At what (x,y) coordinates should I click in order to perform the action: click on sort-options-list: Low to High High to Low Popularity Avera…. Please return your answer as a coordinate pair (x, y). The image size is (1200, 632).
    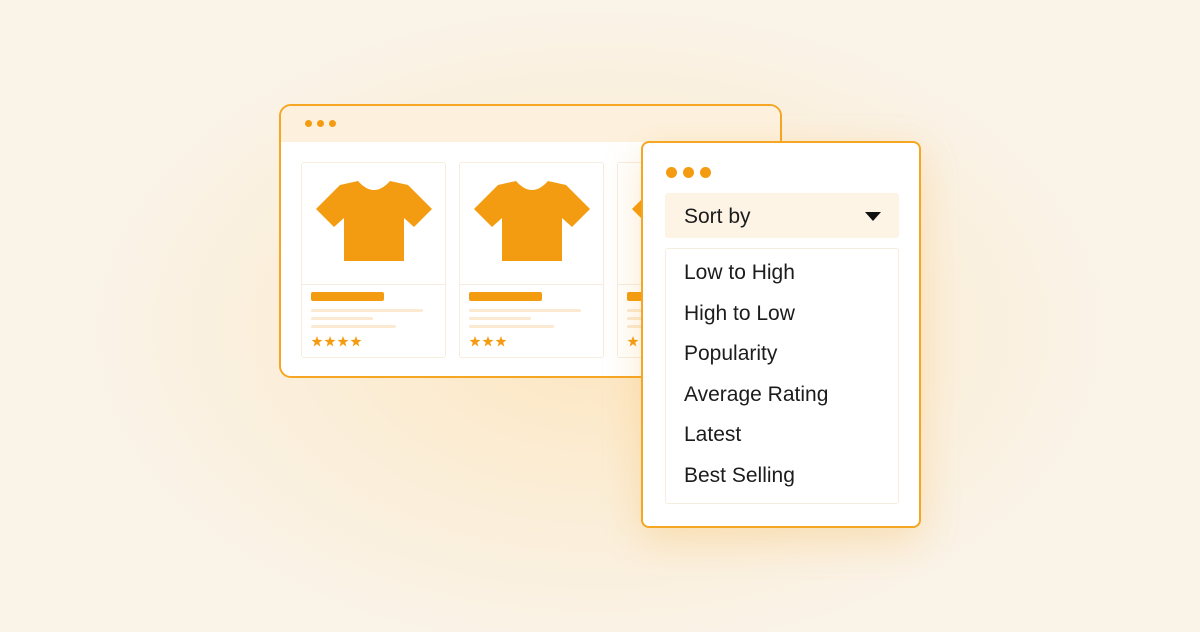
    Looking at the image, I should click on (782, 376).